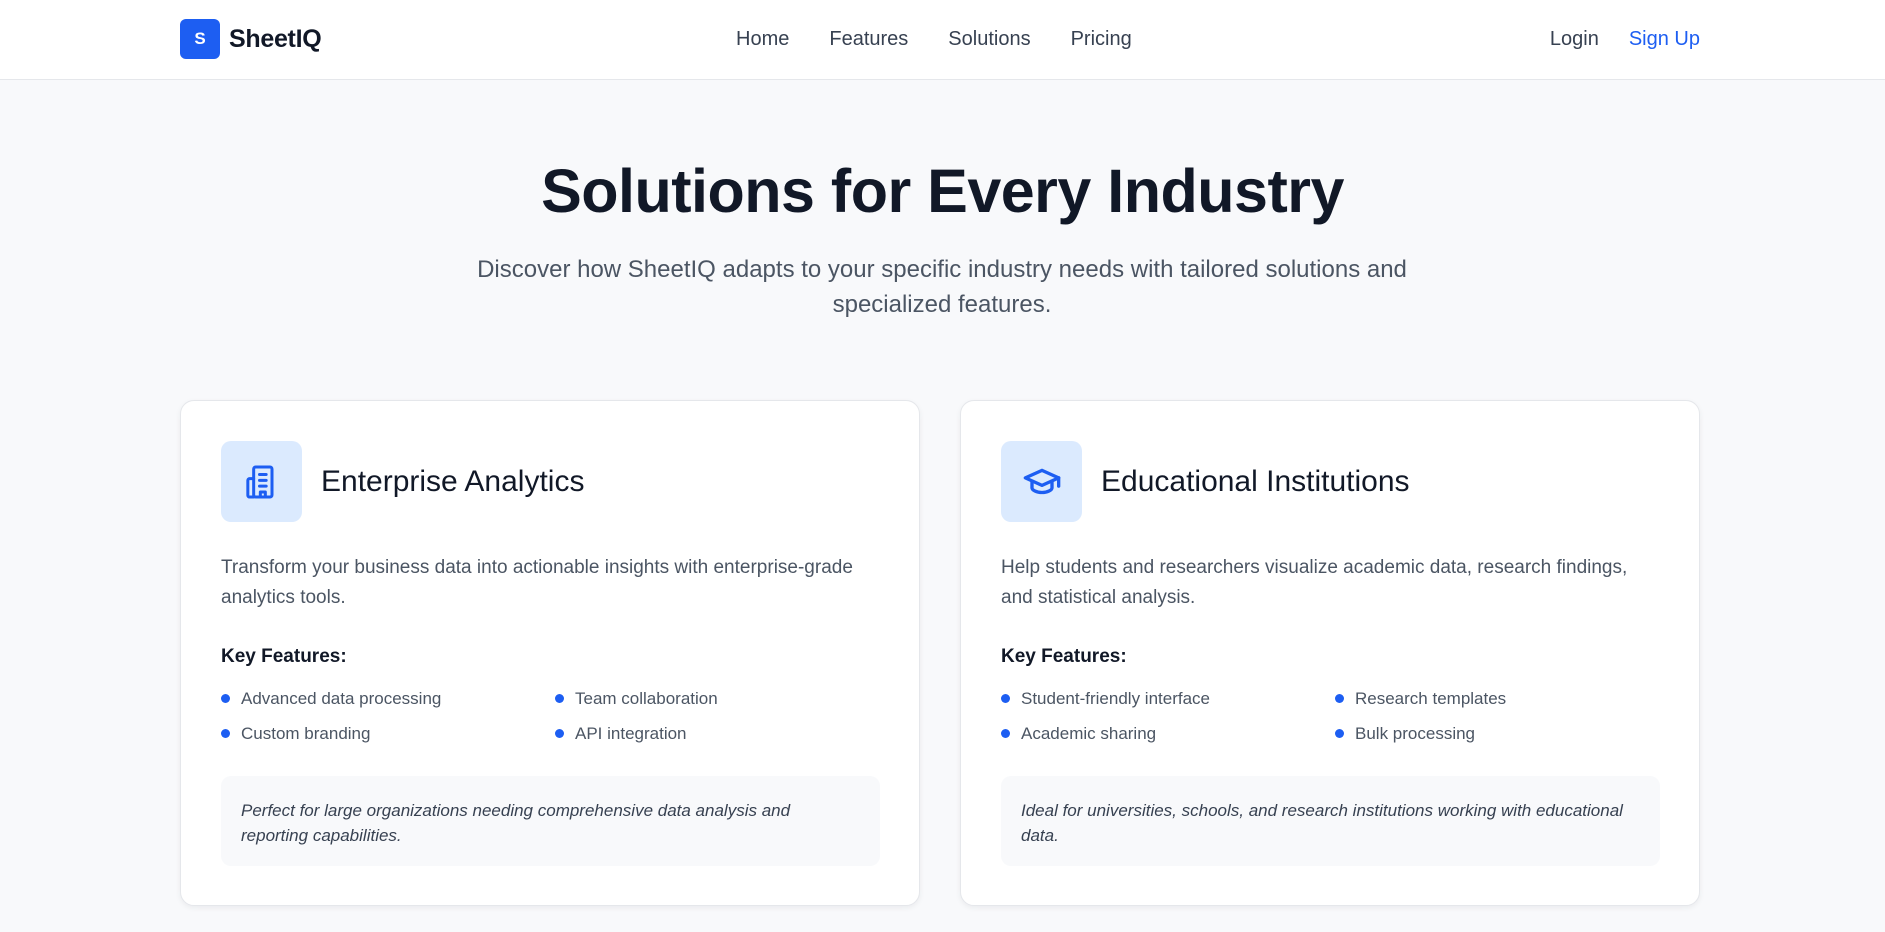  I want to click on feature-item: Student-friendly interface, so click(1168, 698).